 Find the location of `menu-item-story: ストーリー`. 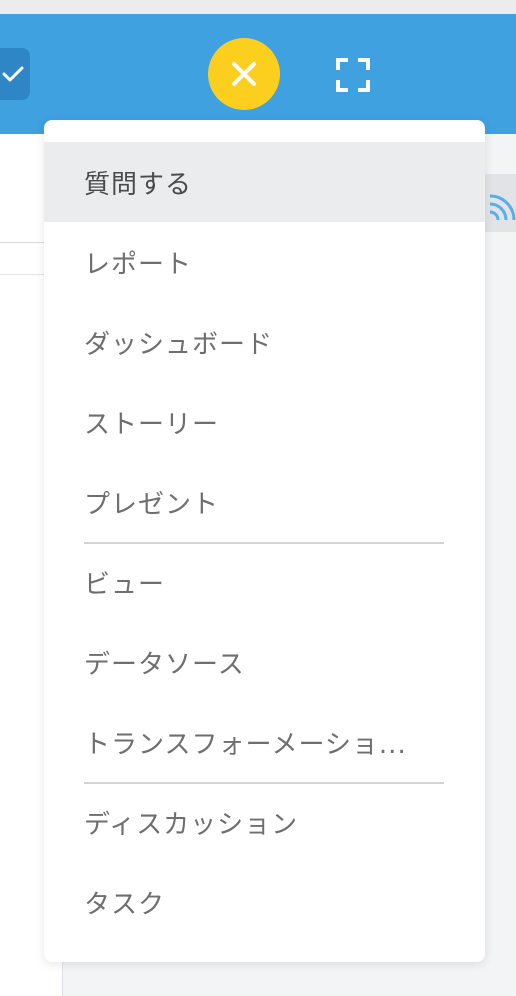

menu-item-story: ストーリー is located at coordinates (264, 422).